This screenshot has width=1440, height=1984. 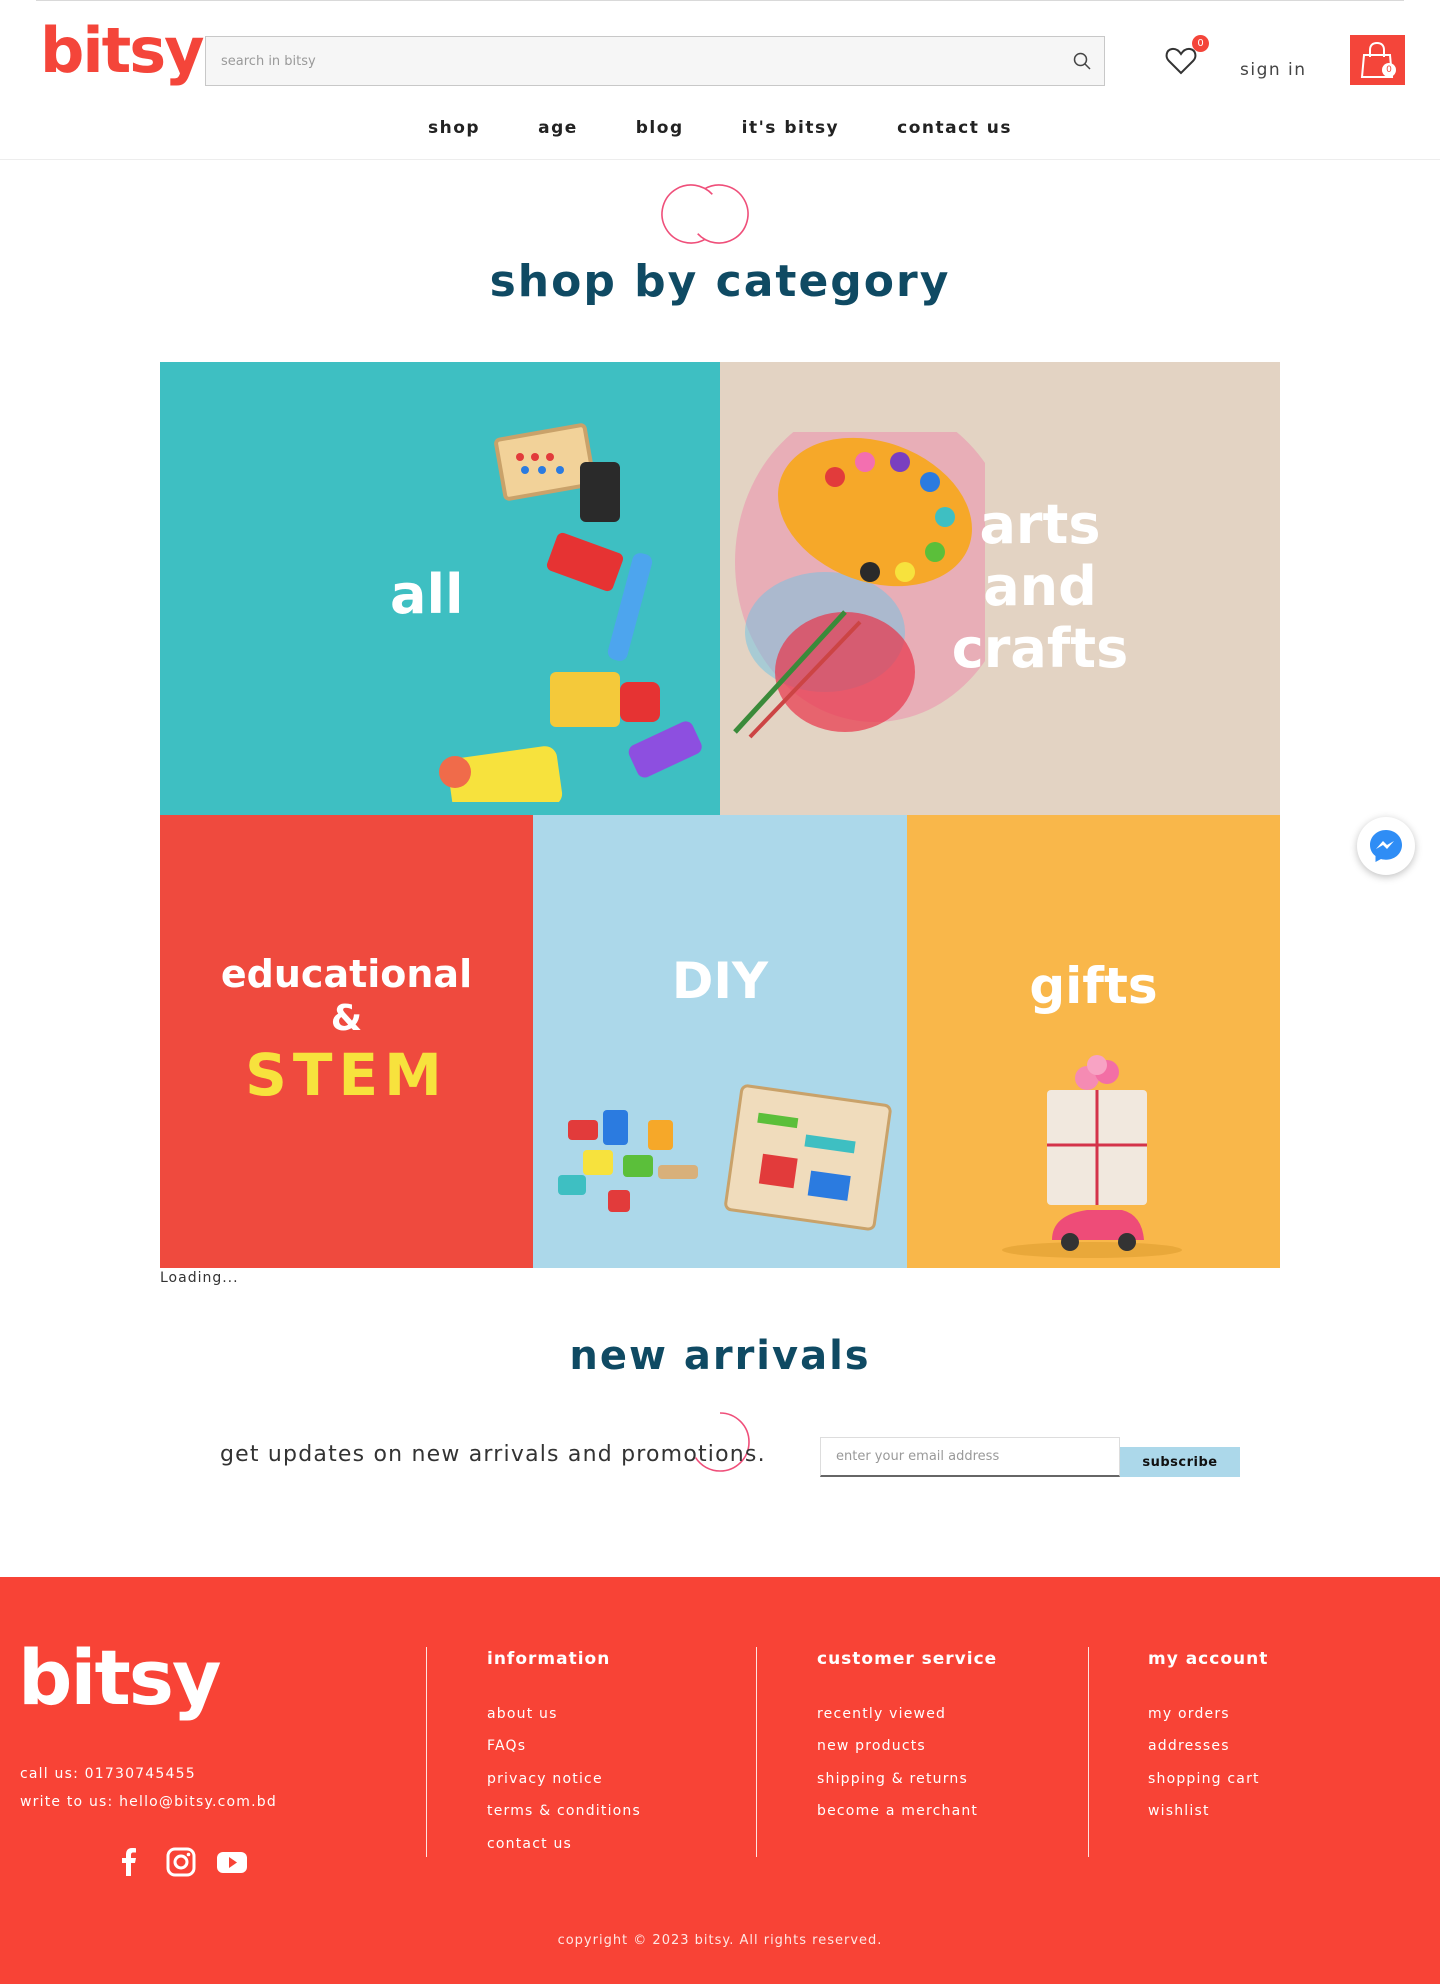 What do you see at coordinates (522, 1714) in the screenshot?
I see `footer-link-about-us: about us` at bounding box center [522, 1714].